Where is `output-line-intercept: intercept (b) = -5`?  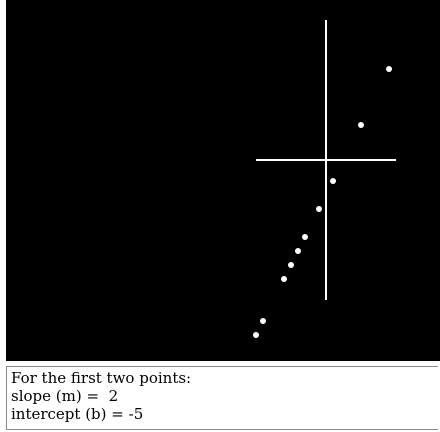 output-line-intercept: intercept (b) = -5 is located at coordinates (77, 414).